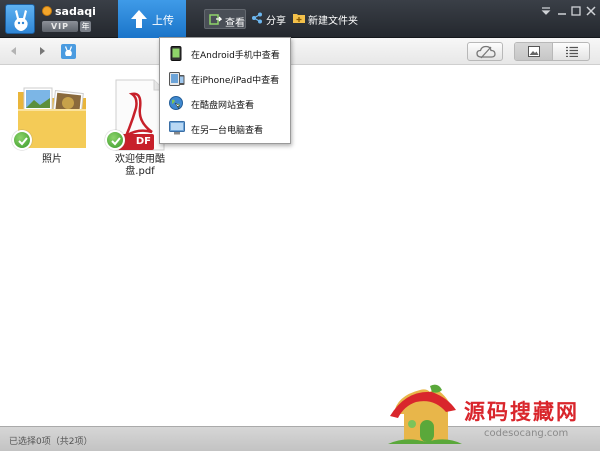  I want to click on iphone-icon, so click(177, 79).